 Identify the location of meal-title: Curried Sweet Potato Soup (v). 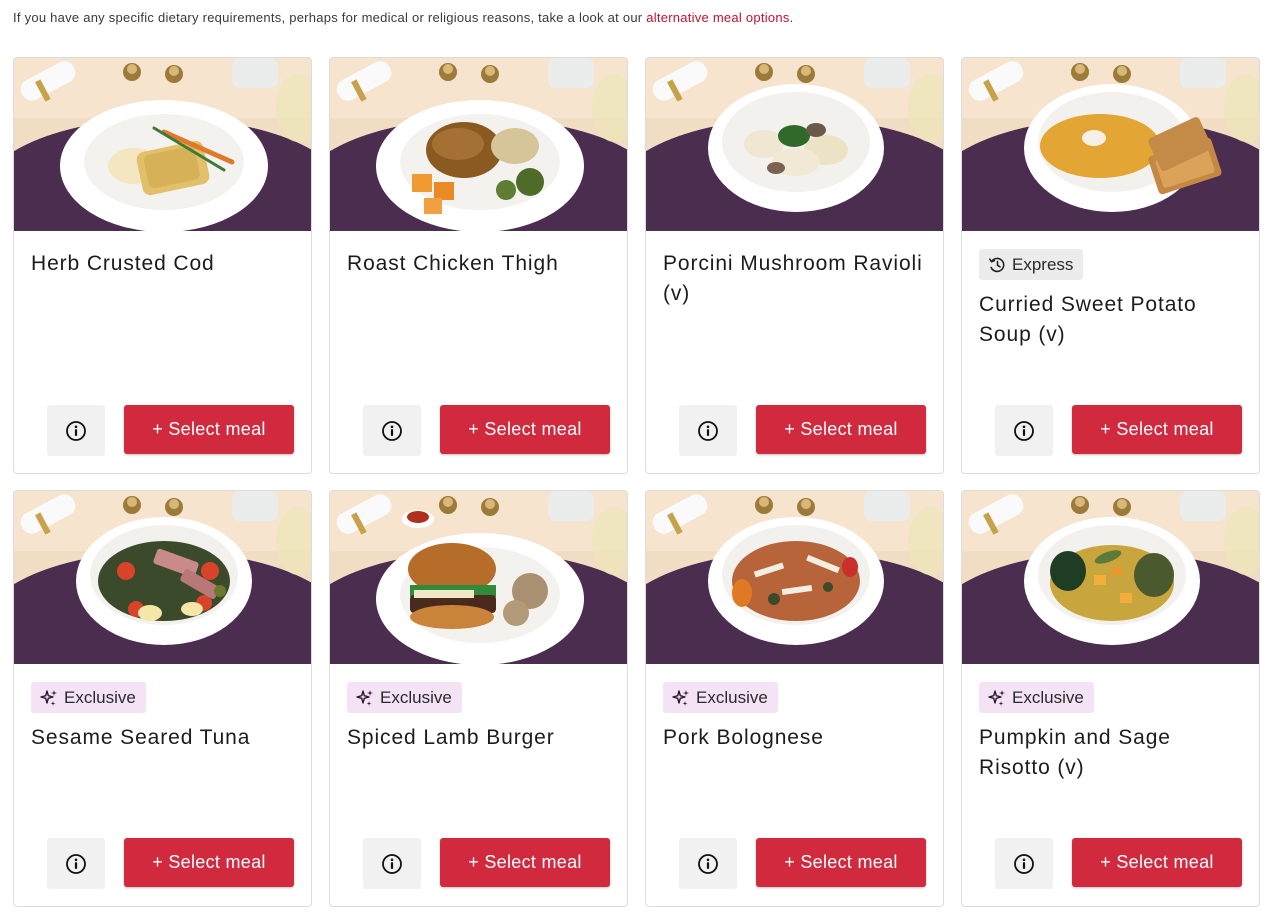
(1088, 319).